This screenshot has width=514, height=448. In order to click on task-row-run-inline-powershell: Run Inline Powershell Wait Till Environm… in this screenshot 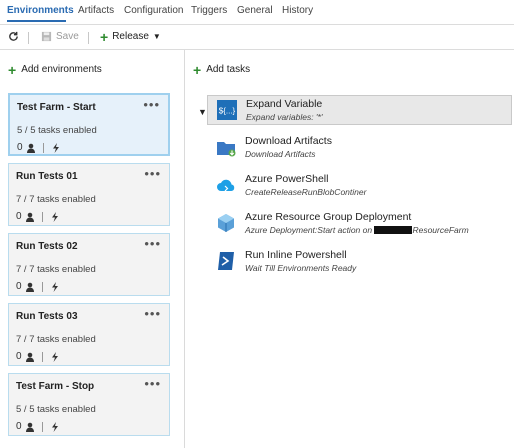, I will do `click(359, 262)`.